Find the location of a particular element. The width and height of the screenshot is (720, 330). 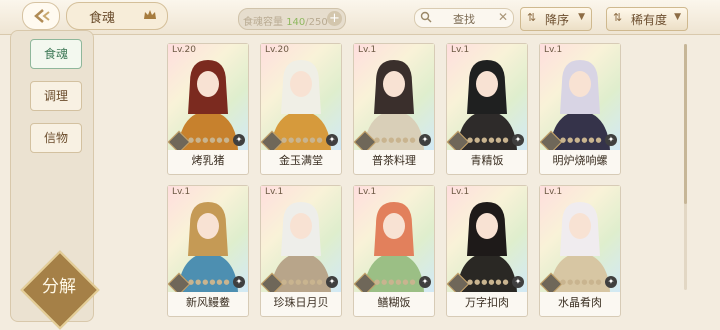

decompose-label: 分解 is located at coordinates (59, 287).